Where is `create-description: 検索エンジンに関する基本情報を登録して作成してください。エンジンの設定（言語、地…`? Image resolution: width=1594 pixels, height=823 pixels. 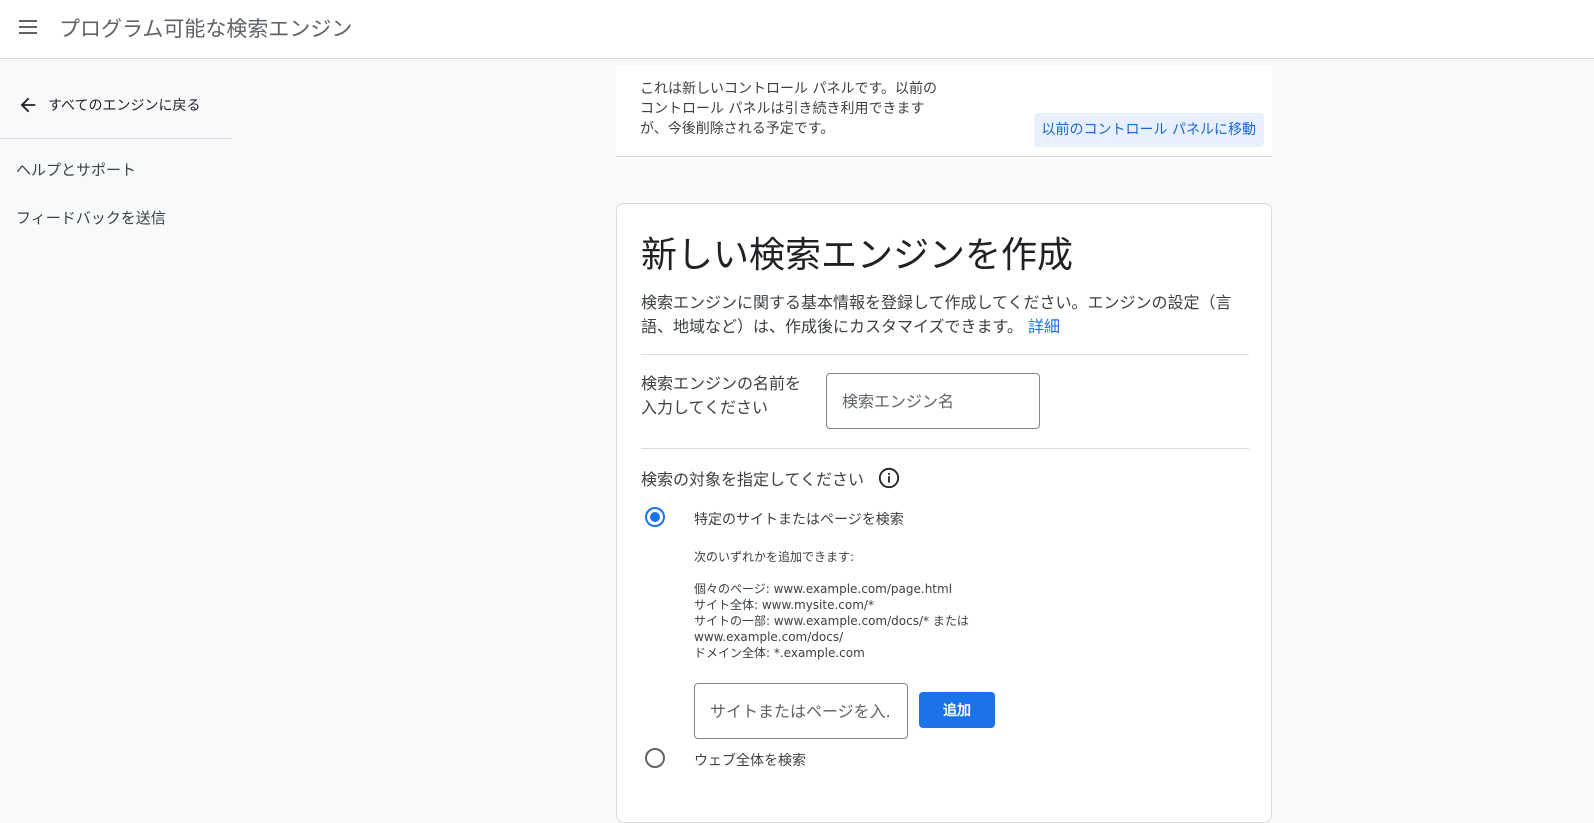 create-description: 検索エンジンに関する基本情報を登録して作成してください。エンジンの設定（言語、地… is located at coordinates (941, 315).